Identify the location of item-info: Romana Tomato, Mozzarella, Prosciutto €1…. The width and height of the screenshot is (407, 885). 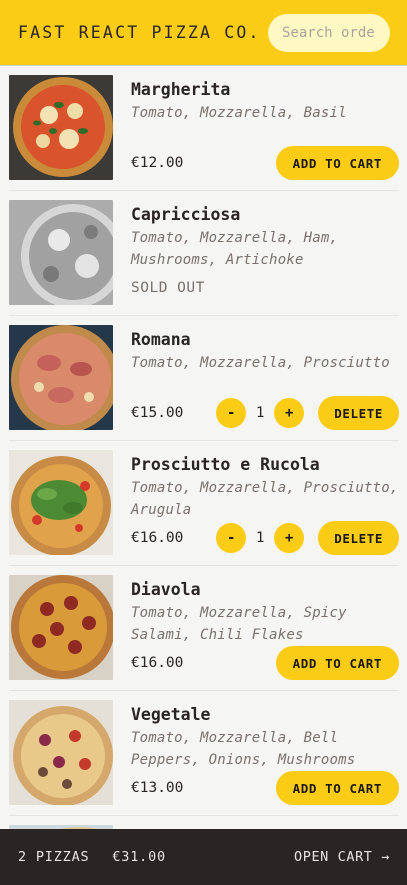
(265, 382).